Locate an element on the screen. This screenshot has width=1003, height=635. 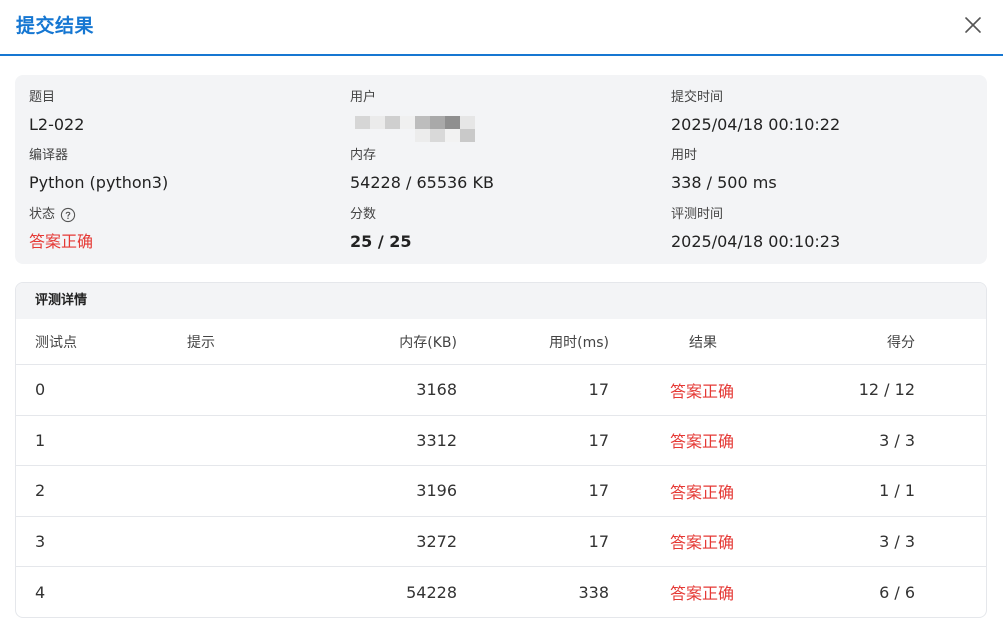
usetime-value: 338 / 500 ms is located at coordinates (724, 182).